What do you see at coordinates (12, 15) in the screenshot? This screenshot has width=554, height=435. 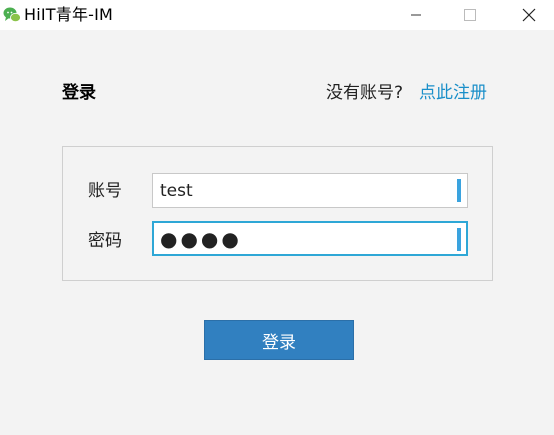 I see `chat-bubbles-icon` at bounding box center [12, 15].